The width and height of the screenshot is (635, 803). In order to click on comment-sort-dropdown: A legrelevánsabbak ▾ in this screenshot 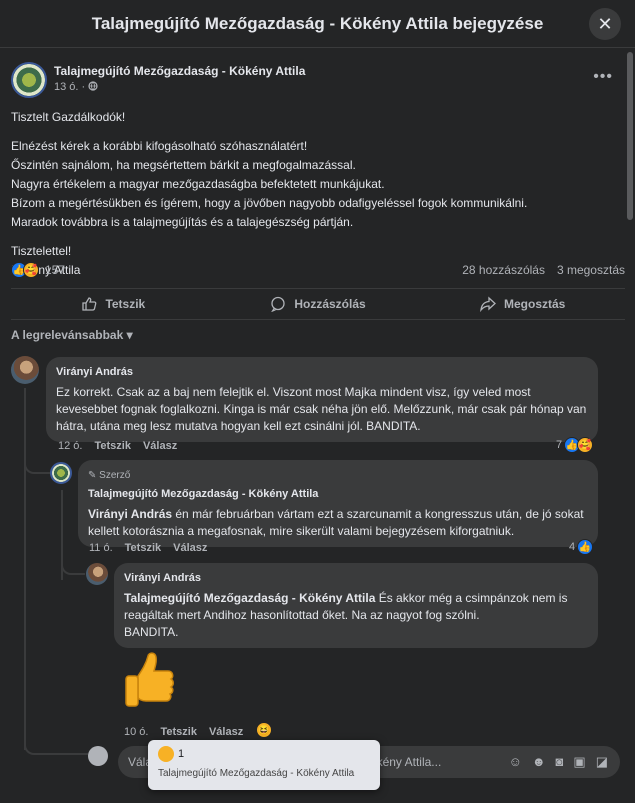, I will do `click(72, 335)`.